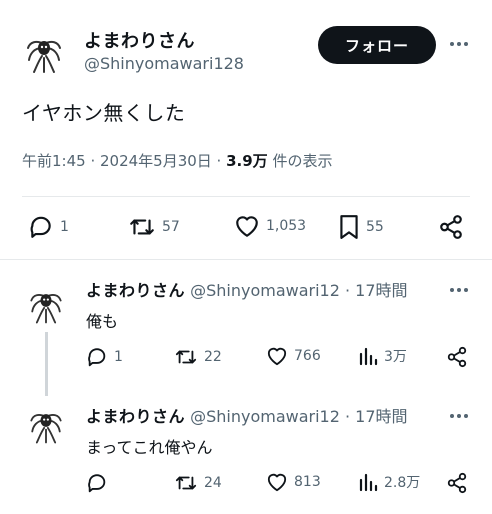  Describe the element at coordinates (149, 447) in the screenshot. I see `reply-text: まってこれ俺やん` at that location.